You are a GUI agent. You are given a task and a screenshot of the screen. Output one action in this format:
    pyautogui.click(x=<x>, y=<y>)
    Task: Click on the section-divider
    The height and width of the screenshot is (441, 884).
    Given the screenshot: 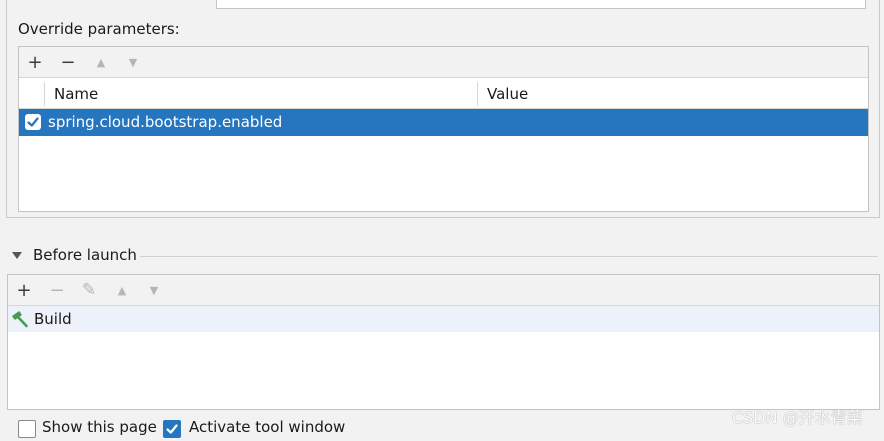 What is the action you would take?
    pyautogui.click(x=509, y=256)
    